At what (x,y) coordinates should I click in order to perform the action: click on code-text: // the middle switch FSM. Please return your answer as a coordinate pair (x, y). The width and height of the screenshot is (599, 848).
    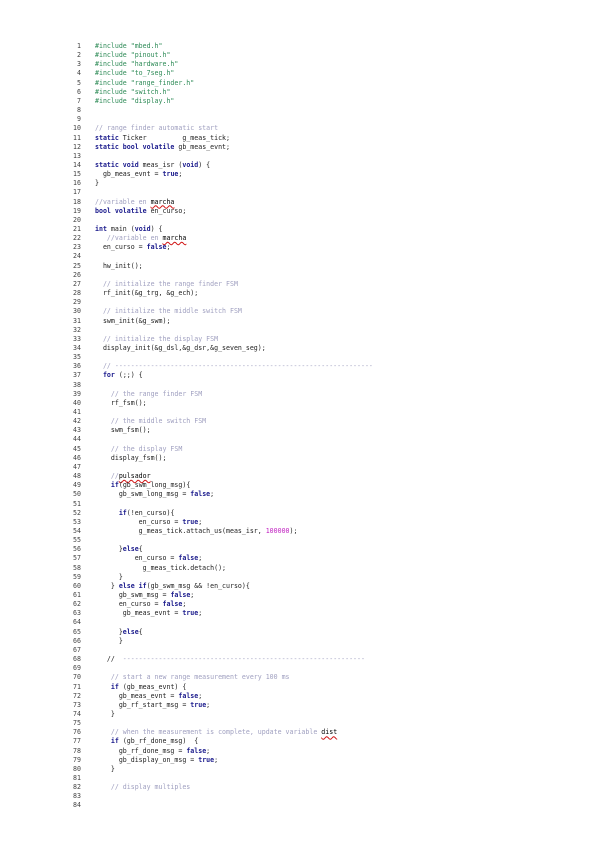
    Looking at the image, I should click on (150, 421).